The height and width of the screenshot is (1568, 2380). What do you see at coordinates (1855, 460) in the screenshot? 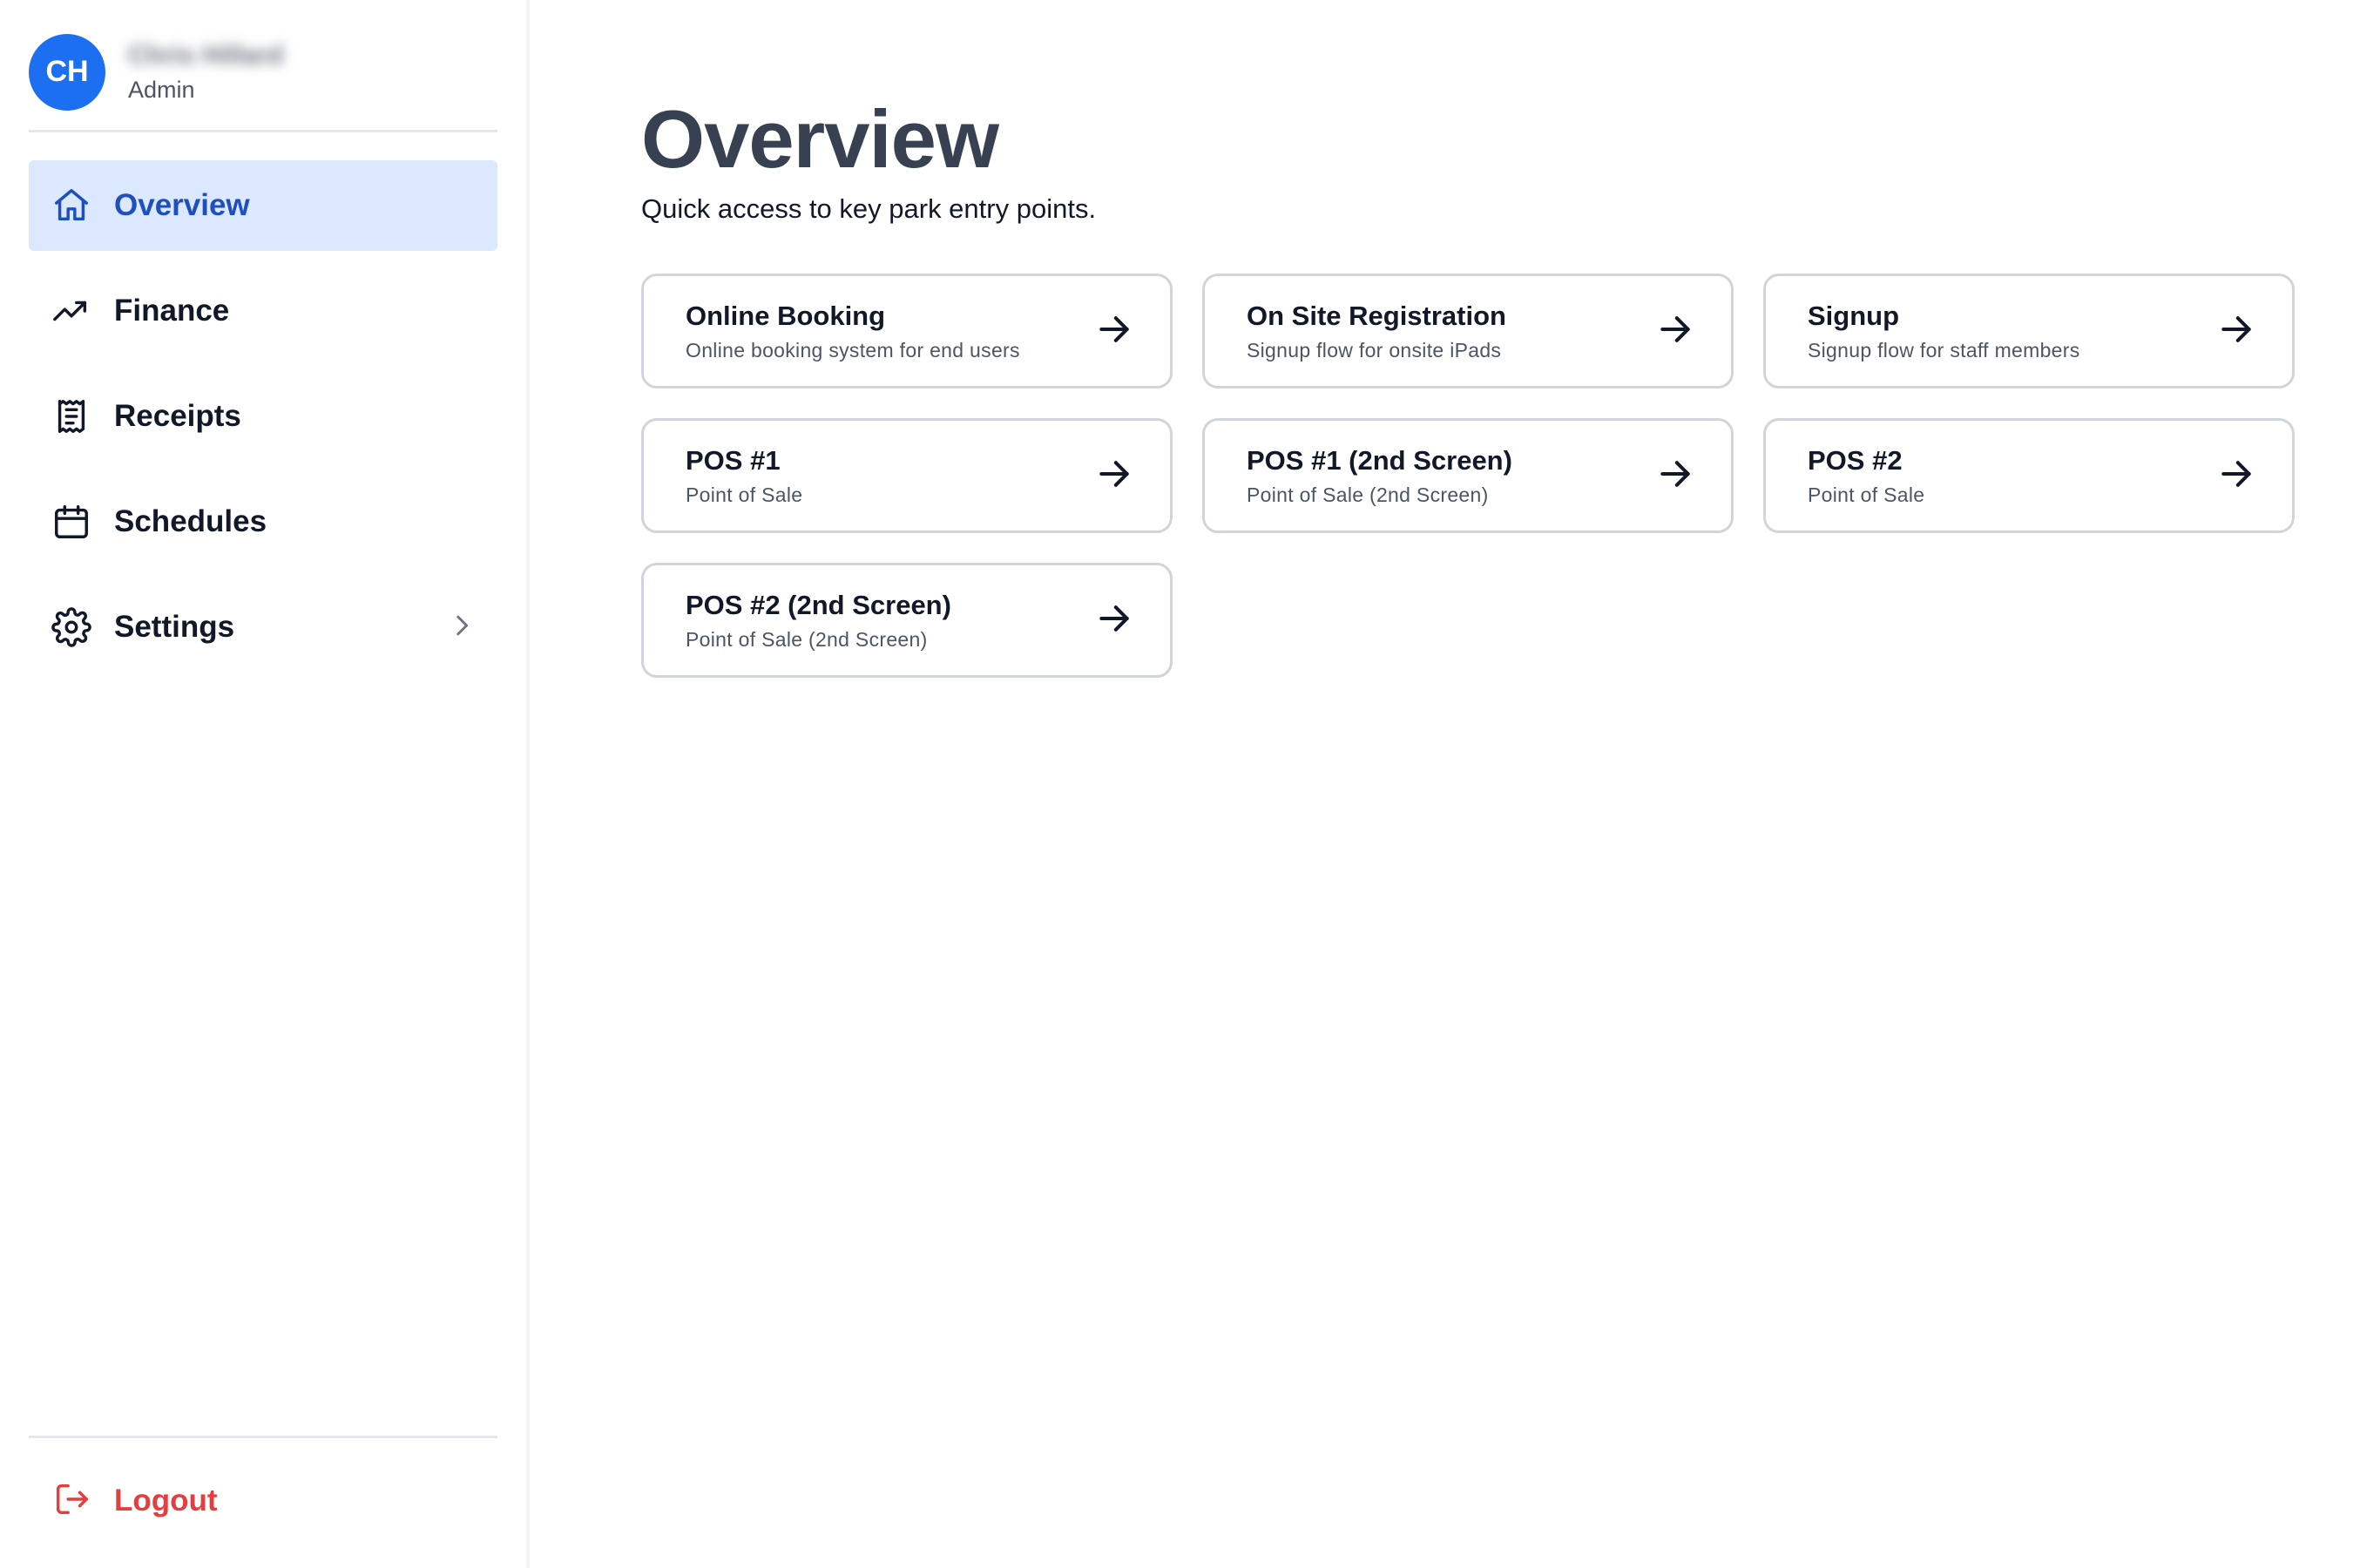
I see `card-title: POS #2` at bounding box center [1855, 460].